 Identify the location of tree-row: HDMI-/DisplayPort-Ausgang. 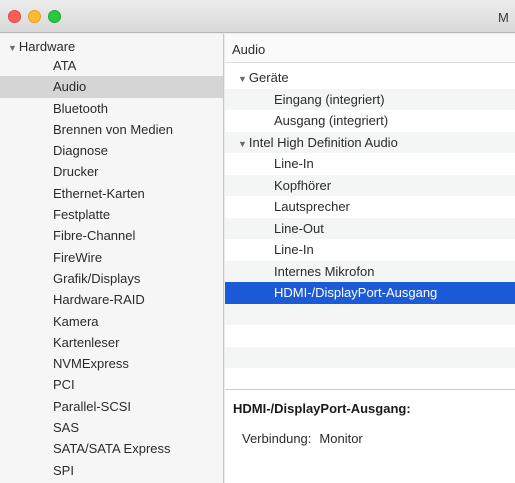
(370, 293).